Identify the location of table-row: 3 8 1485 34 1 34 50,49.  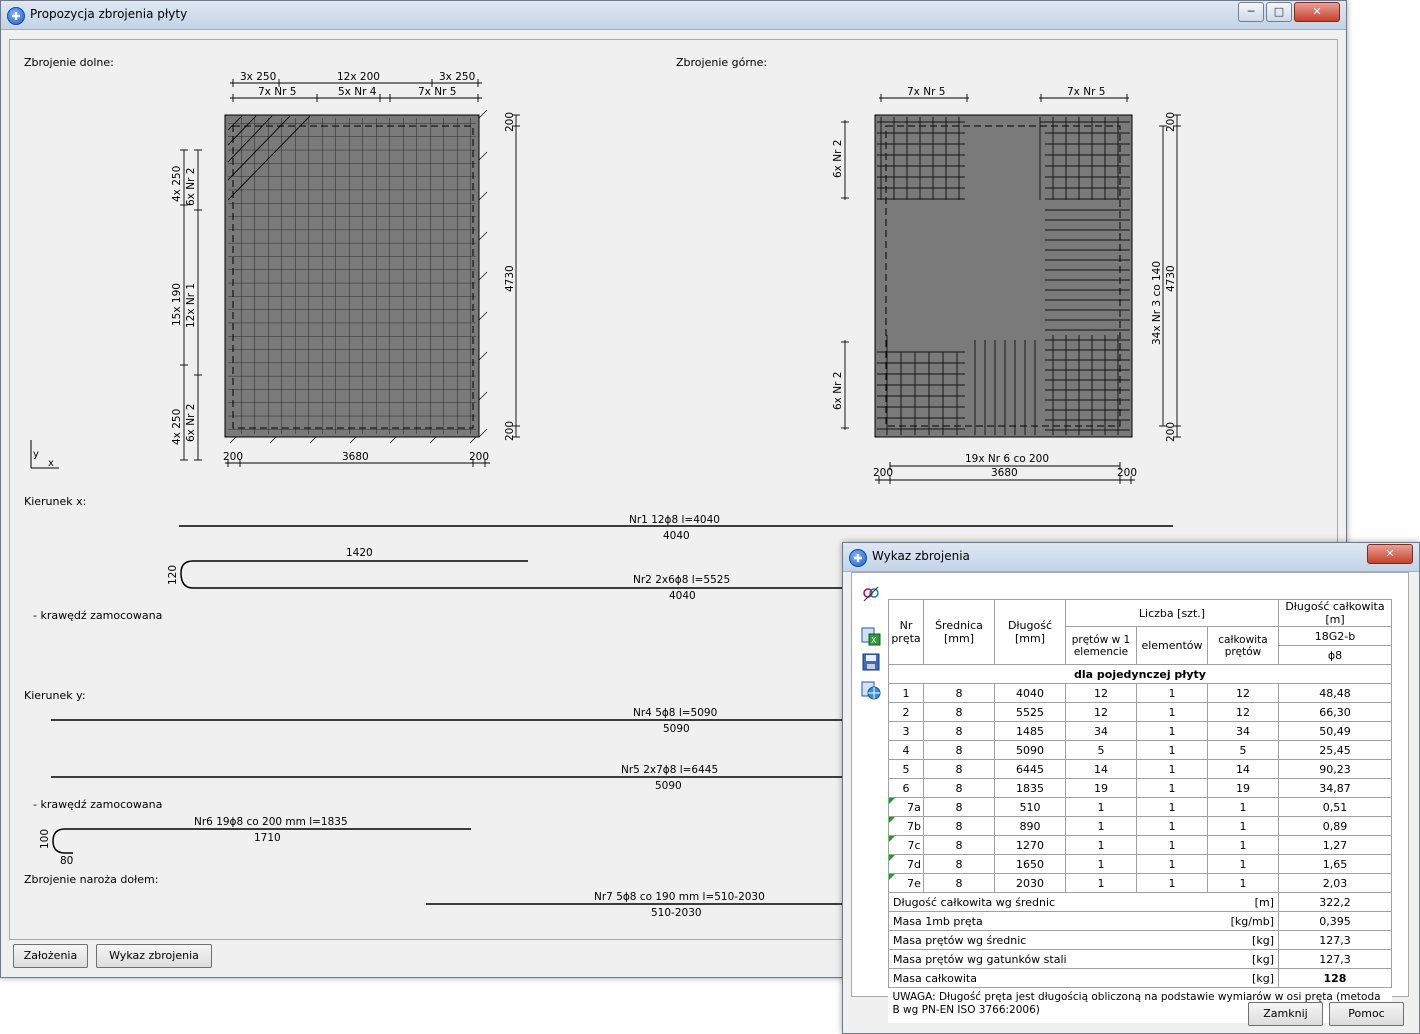
(1140, 731).